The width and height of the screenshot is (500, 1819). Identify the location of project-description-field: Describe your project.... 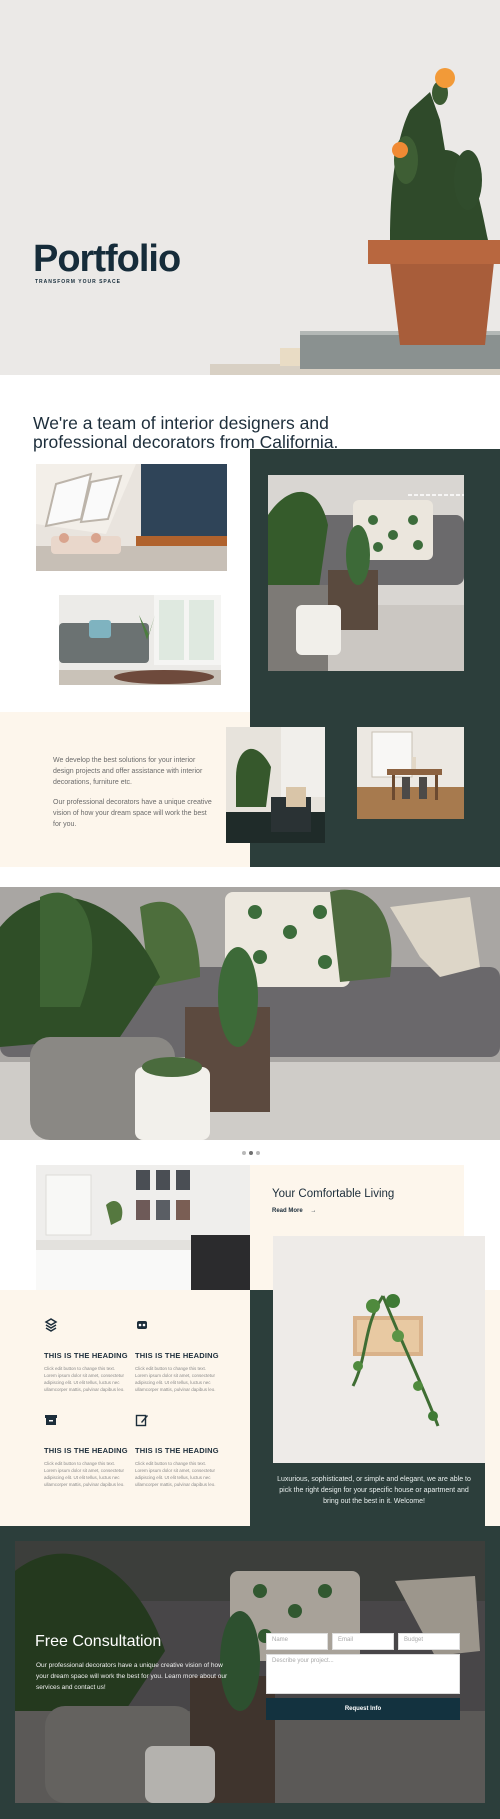
(363, 1674).